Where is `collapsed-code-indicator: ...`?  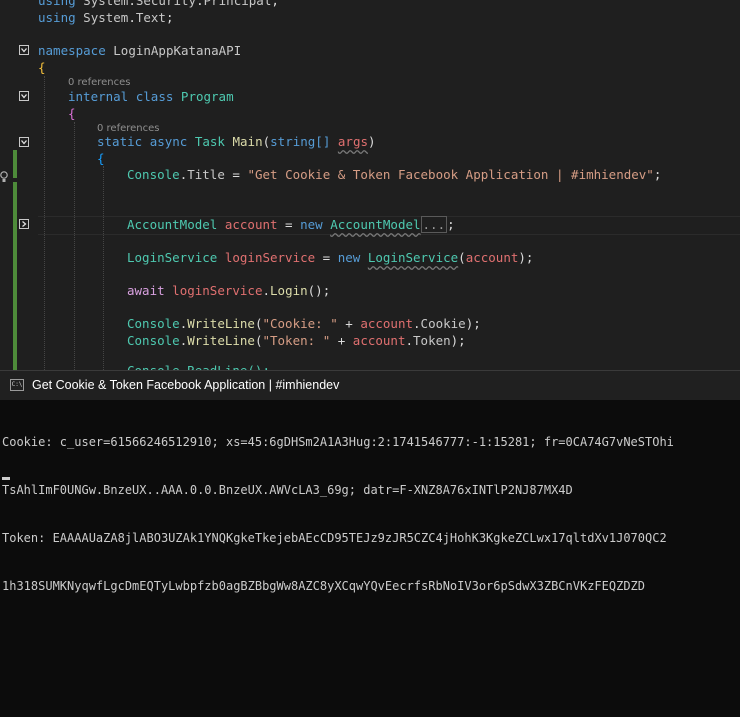 collapsed-code-indicator: ... is located at coordinates (434, 224).